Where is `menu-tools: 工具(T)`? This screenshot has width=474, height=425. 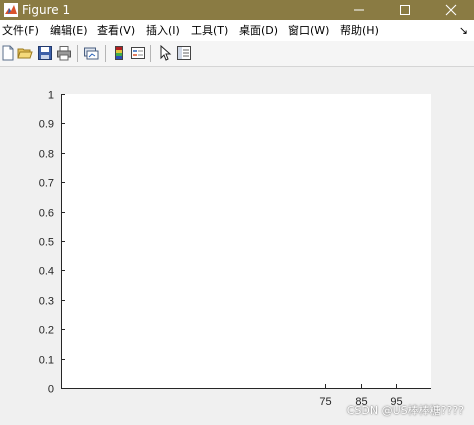
menu-tools: 工具(T) is located at coordinates (209, 30).